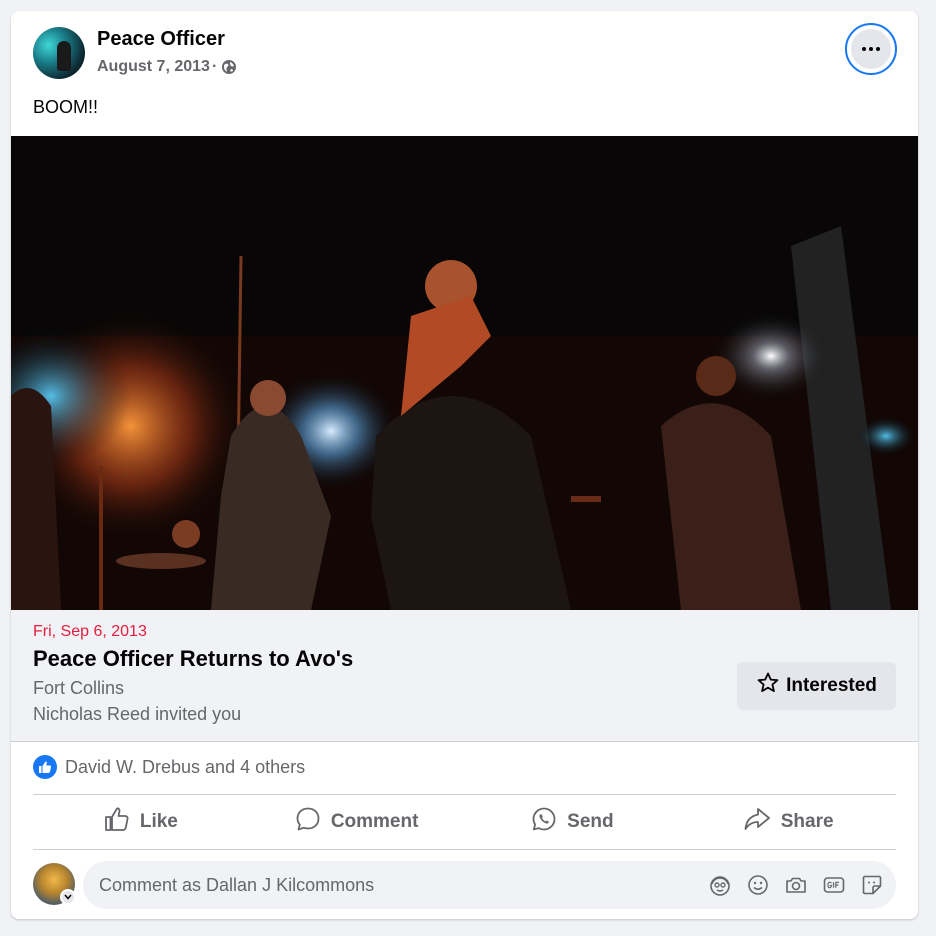 Image resolution: width=936 pixels, height=936 pixels. What do you see at coordinates (720, 885) in the screenshot?
I see `avatar-sticker-icon` at bounding box center [720, 885].